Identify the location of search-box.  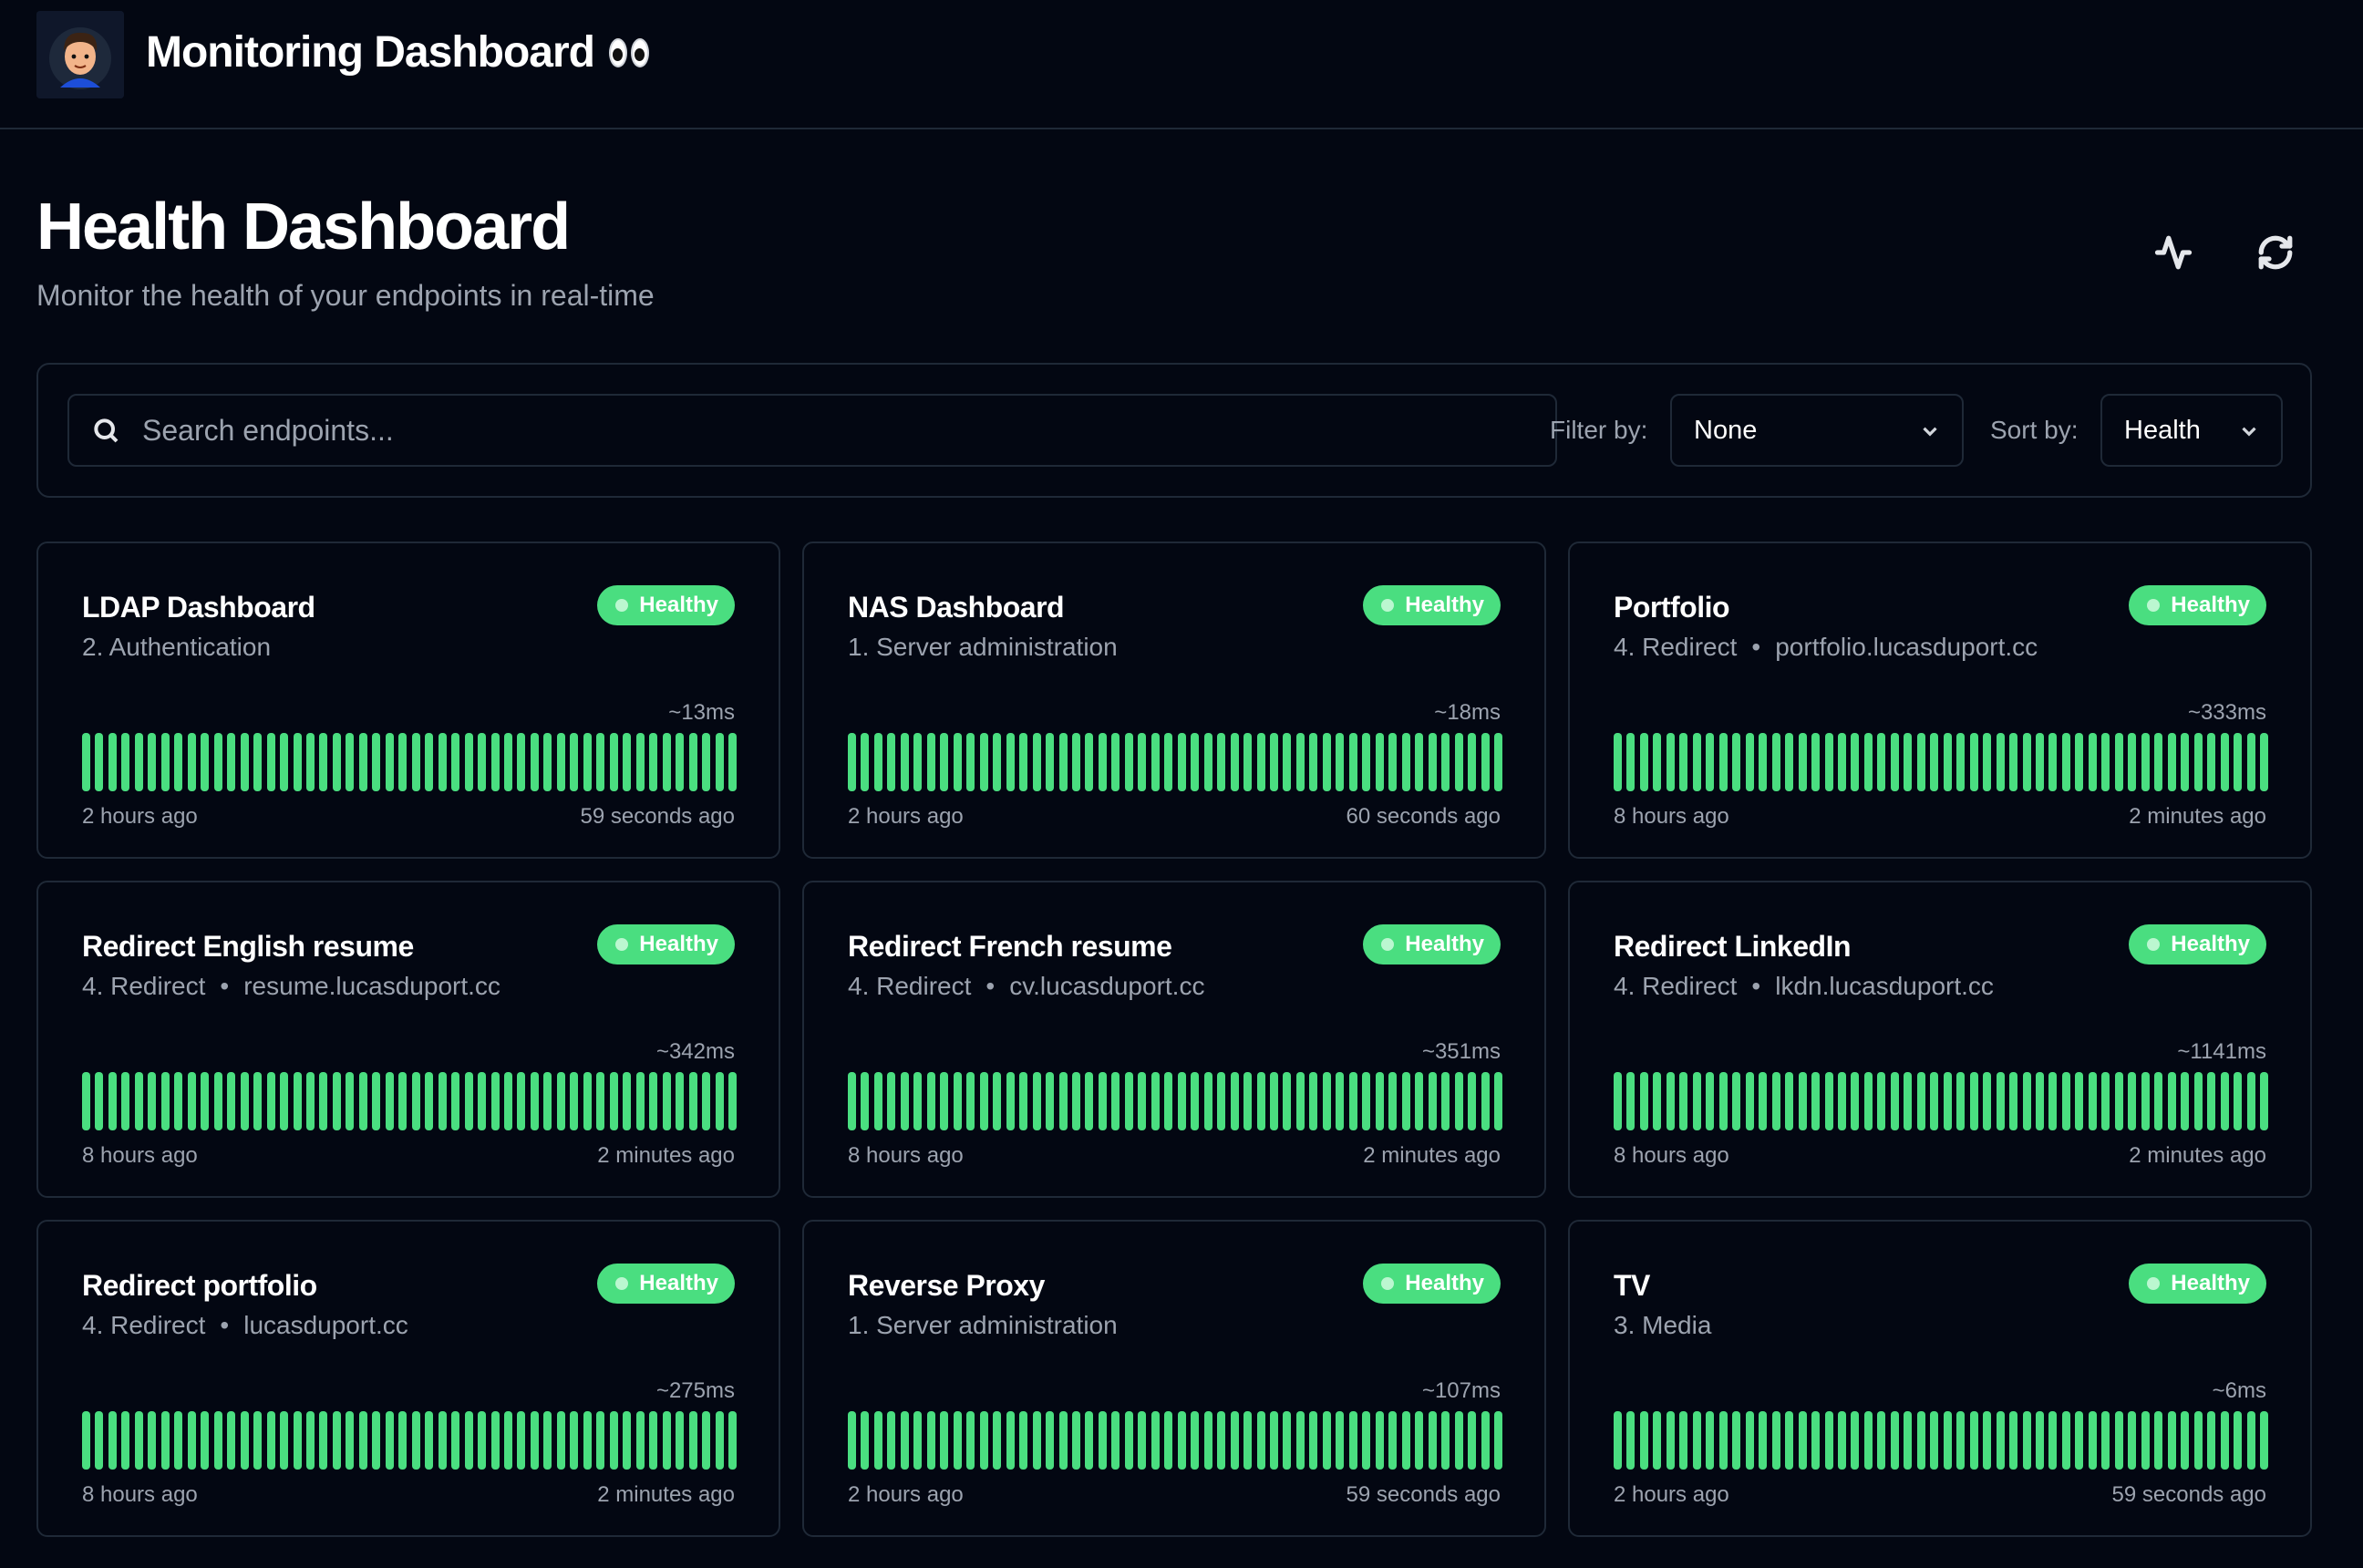
(812, 430).